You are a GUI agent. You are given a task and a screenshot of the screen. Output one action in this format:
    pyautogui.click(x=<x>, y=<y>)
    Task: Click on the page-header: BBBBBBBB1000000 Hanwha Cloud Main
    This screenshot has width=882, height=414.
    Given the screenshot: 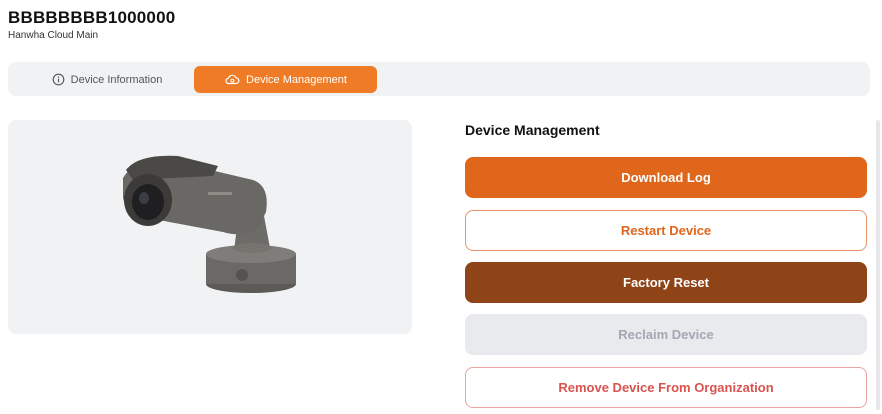 What is the action you would take?
    pyautogui.click(x=91, y=25)
    